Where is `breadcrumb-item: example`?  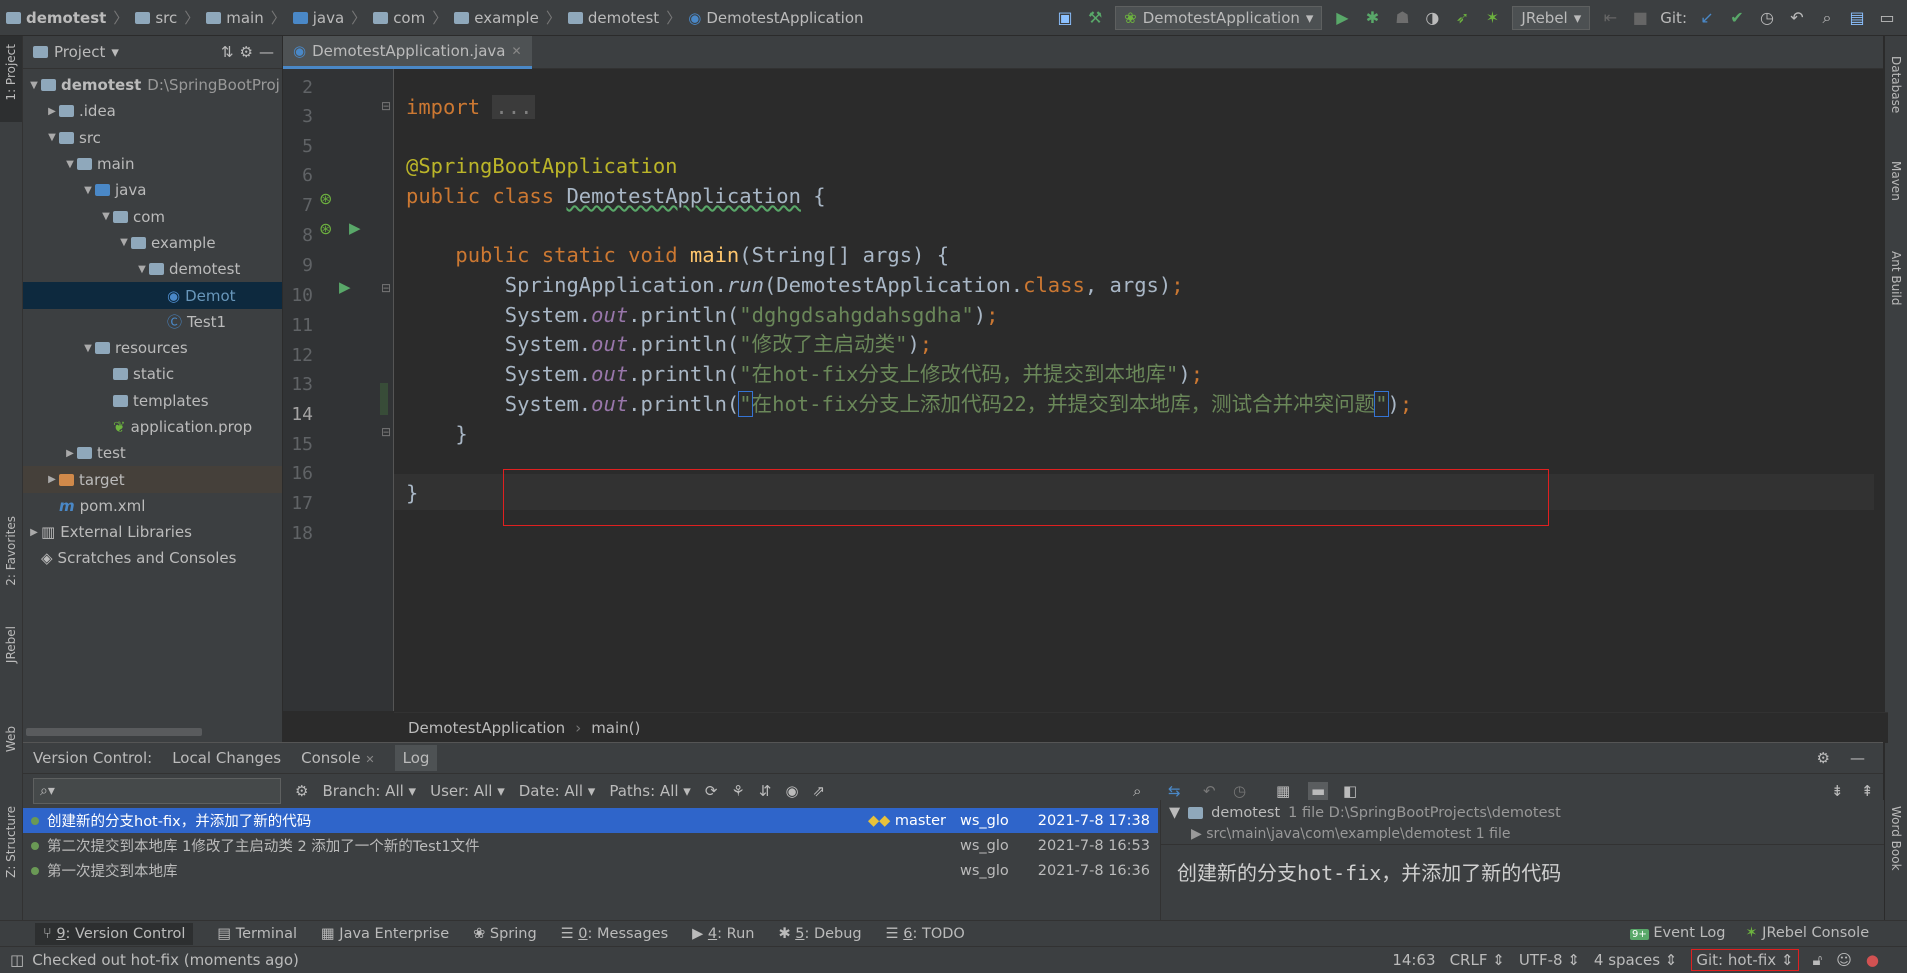 breadcrumb-item: example is located at coordinates (496, 18).